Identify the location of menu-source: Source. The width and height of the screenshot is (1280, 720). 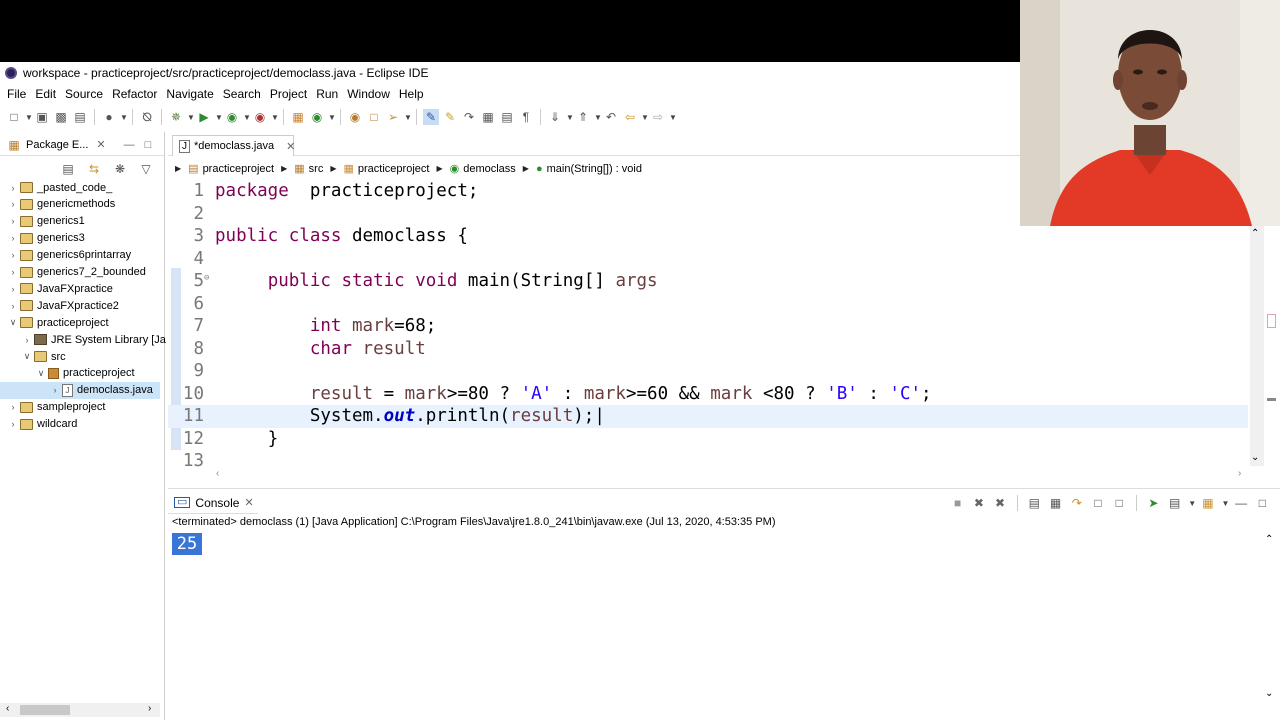
(85, 94).